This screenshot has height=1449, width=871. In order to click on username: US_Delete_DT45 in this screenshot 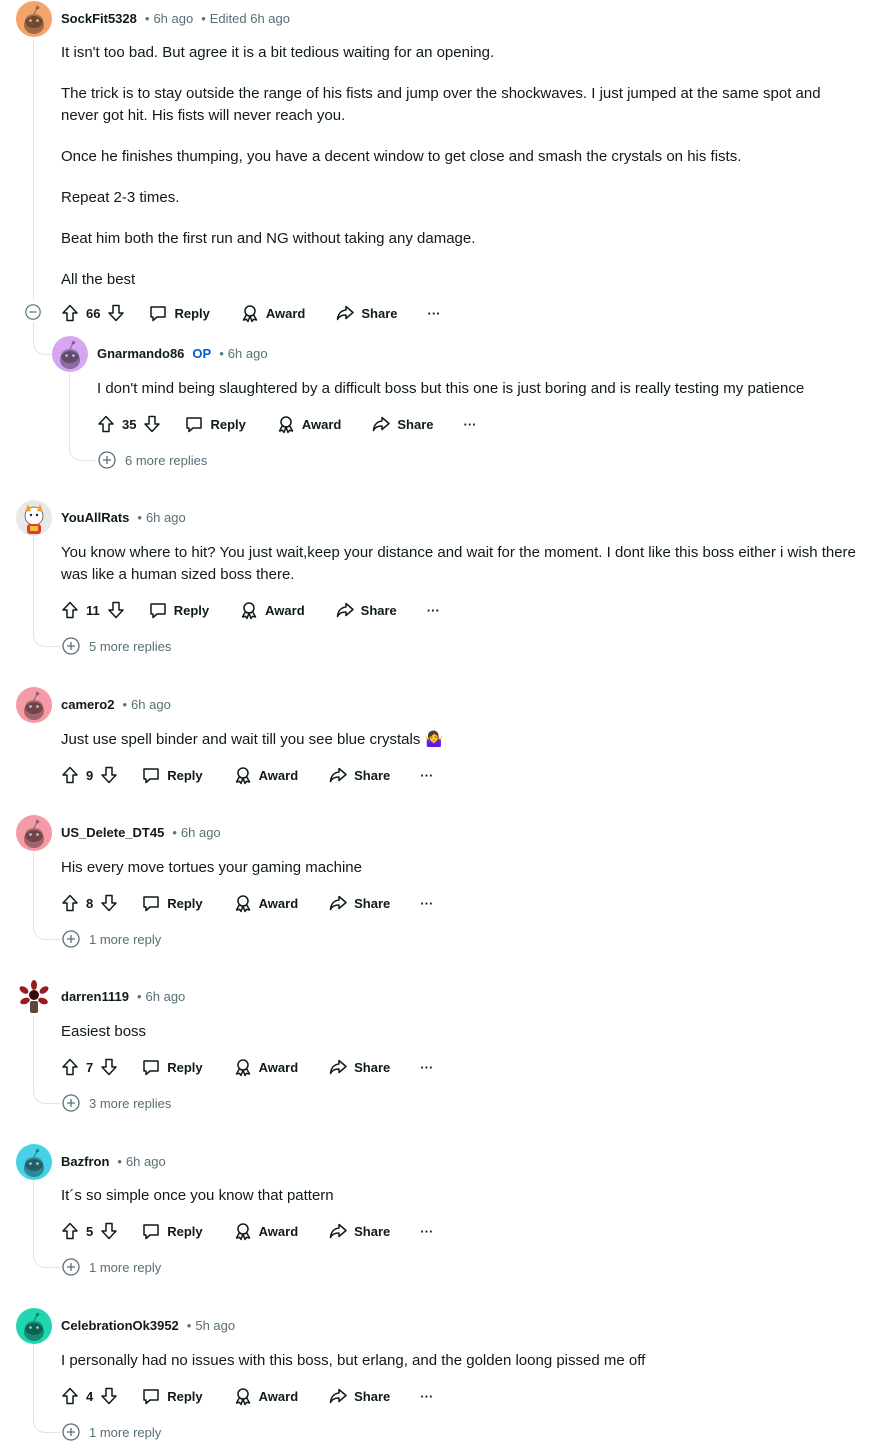, I will do `click(112, 832)`.